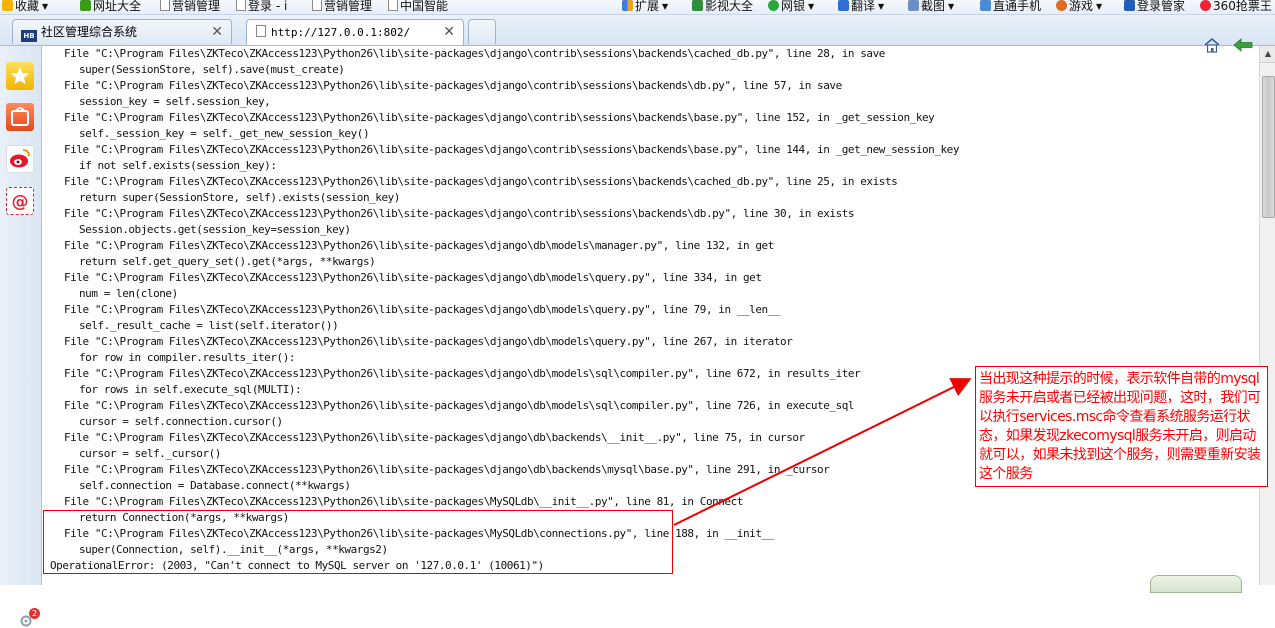 The height and width of the screenshot is (628, 1275). What do you see at coordinates (861, 6) in the screenshot?
I see `toolbar-translate: 翻译 ▼` at bounding box center [861, 6].